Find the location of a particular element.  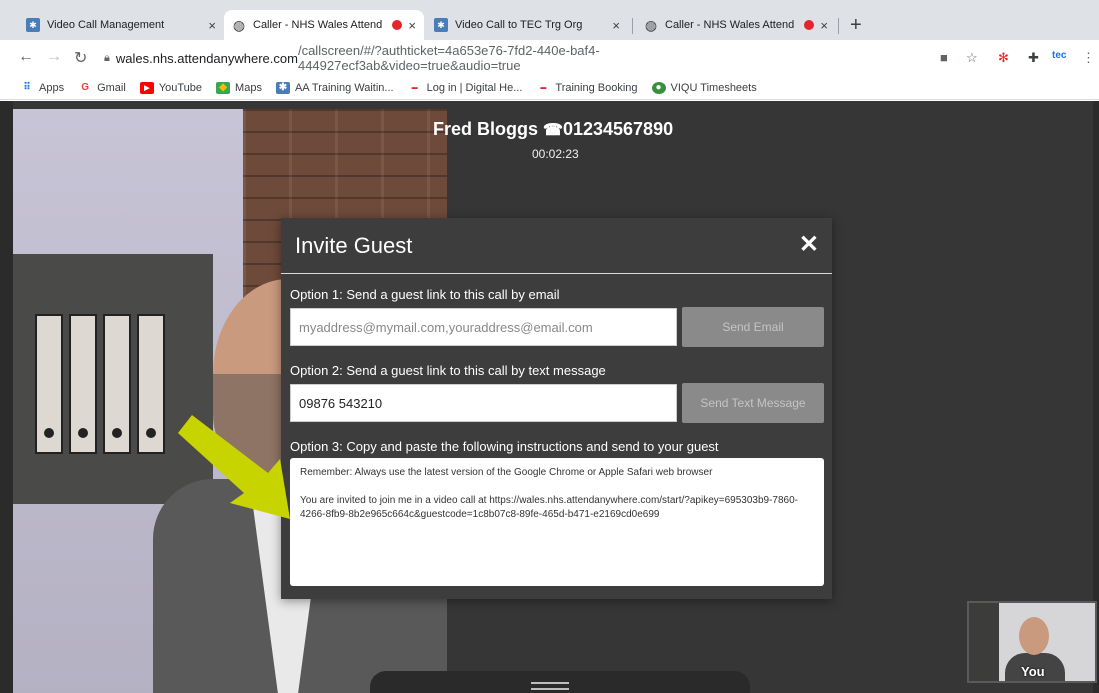

arrow-shape is located at coordinates (234, 467).